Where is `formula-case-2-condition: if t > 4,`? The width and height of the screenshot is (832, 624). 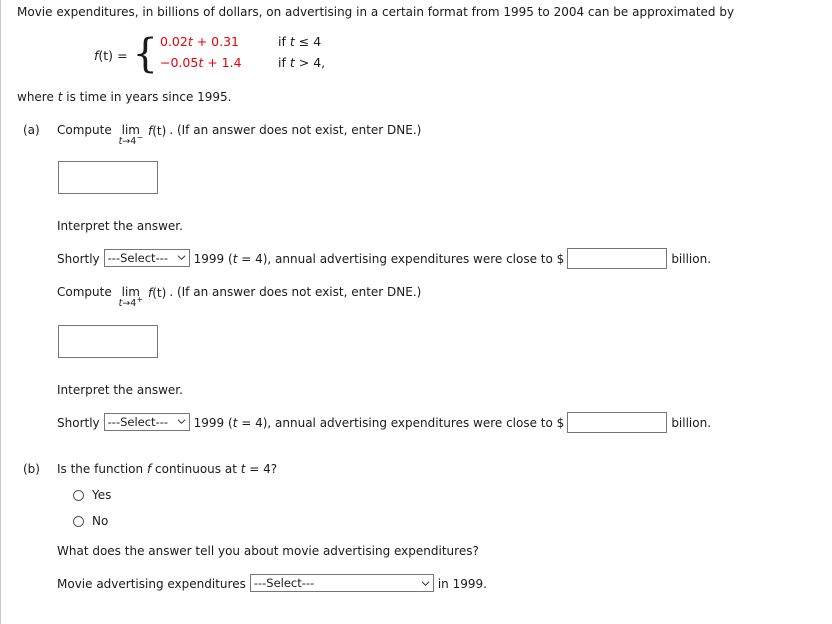 formula-case-2-condition: if t > 4, is located at coordinates (302, 62).